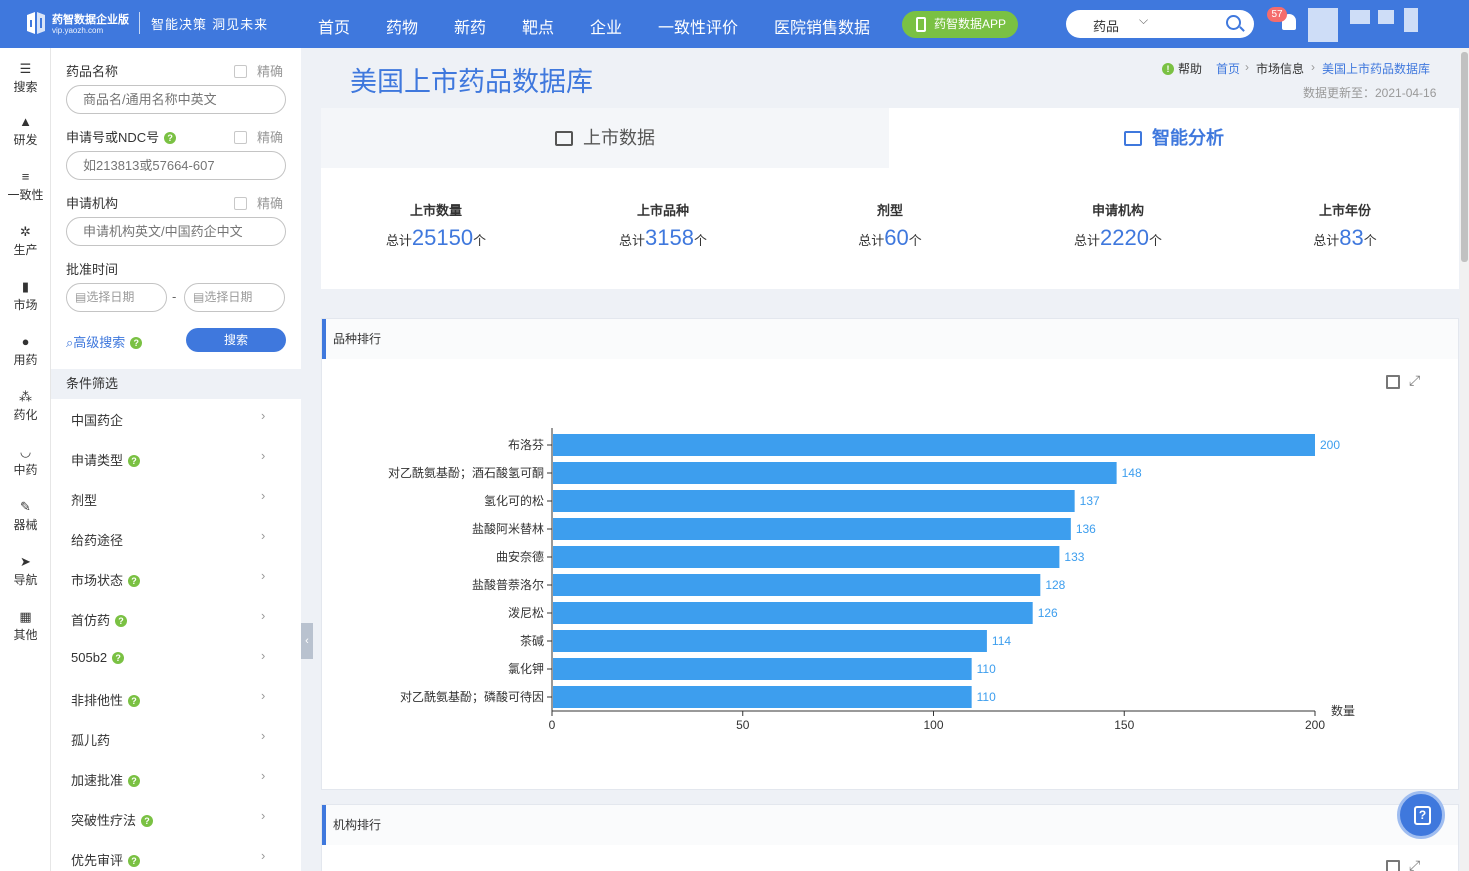 This screenshot has width=1469, height=871. I want to click on scrollbar-thumb, so click(1464, 157).